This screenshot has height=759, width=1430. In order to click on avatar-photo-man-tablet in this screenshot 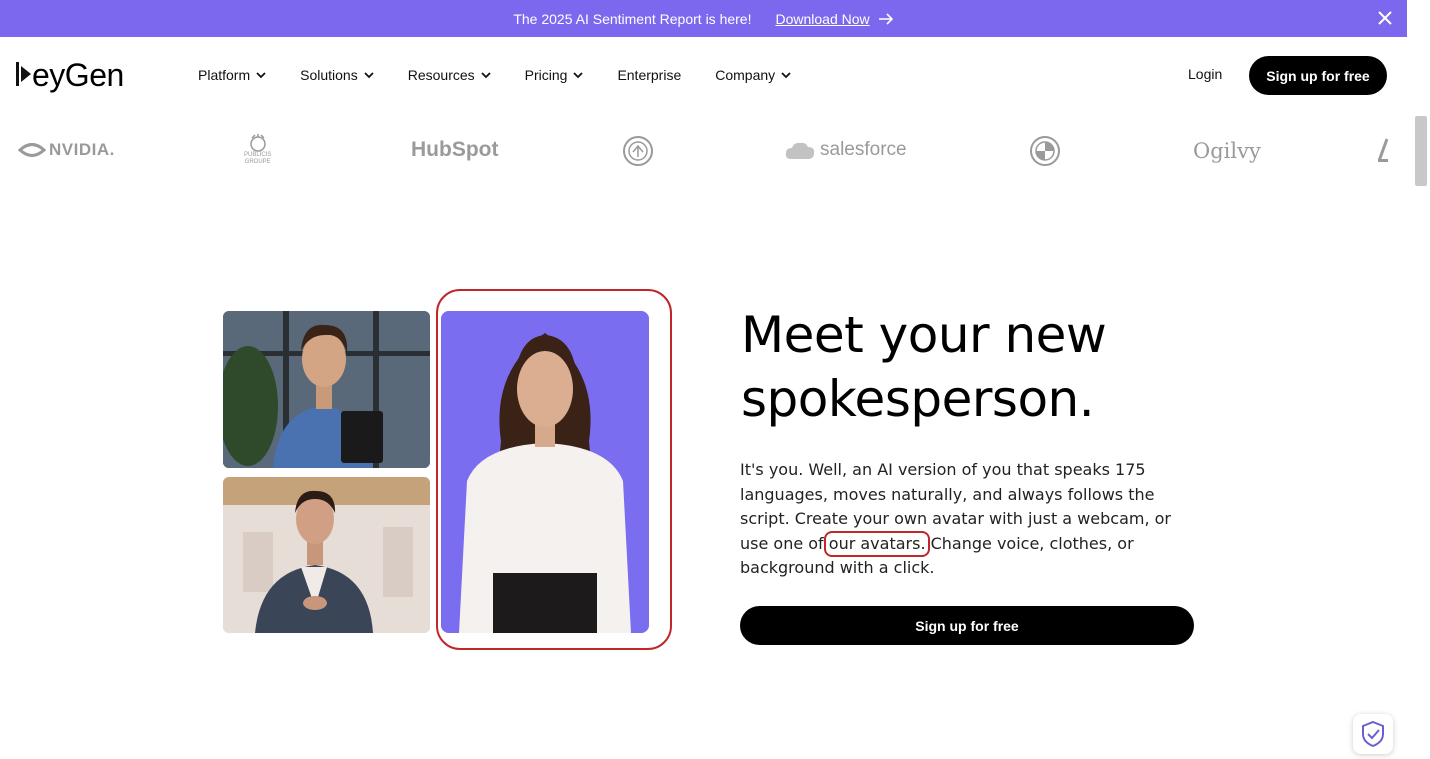, I will do `click(326, 389)`.